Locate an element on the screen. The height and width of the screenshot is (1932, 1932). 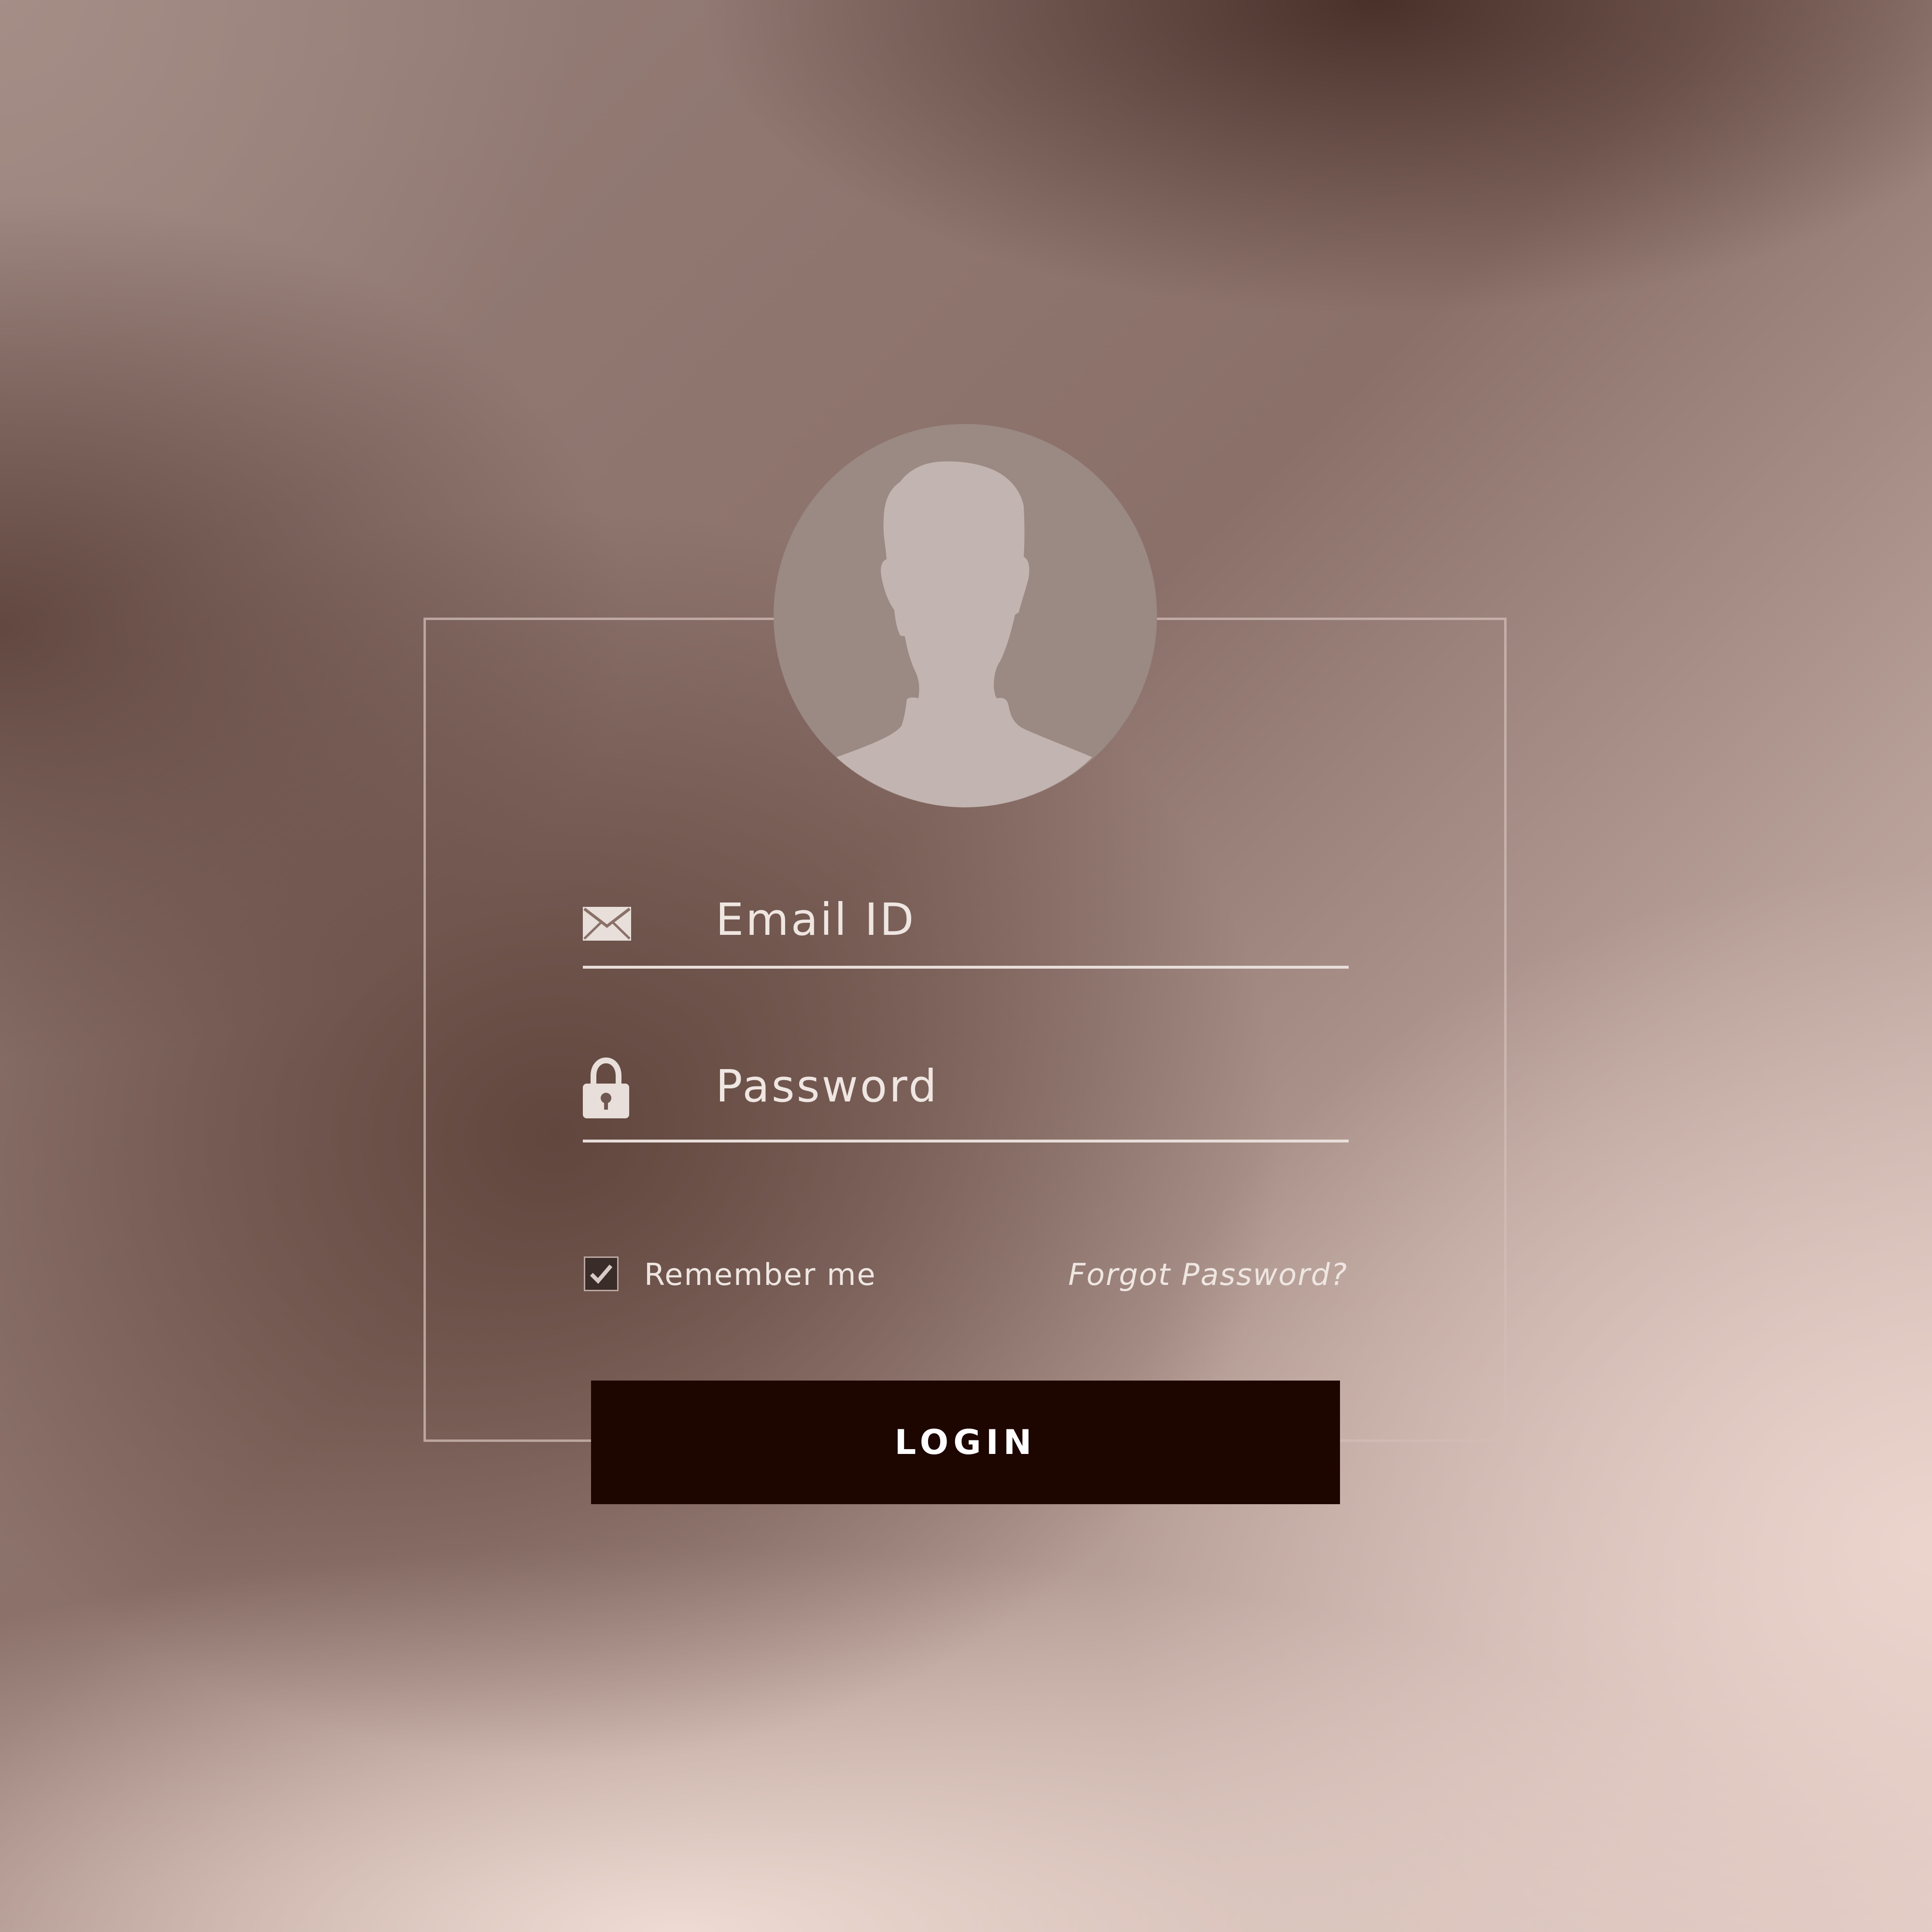
email-underline is located at coordinates (966, 967).